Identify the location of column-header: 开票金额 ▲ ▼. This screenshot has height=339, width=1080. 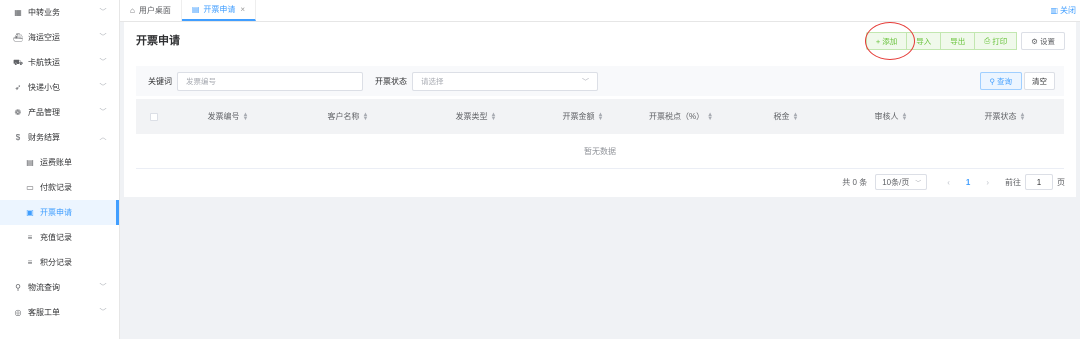
(583, 116).